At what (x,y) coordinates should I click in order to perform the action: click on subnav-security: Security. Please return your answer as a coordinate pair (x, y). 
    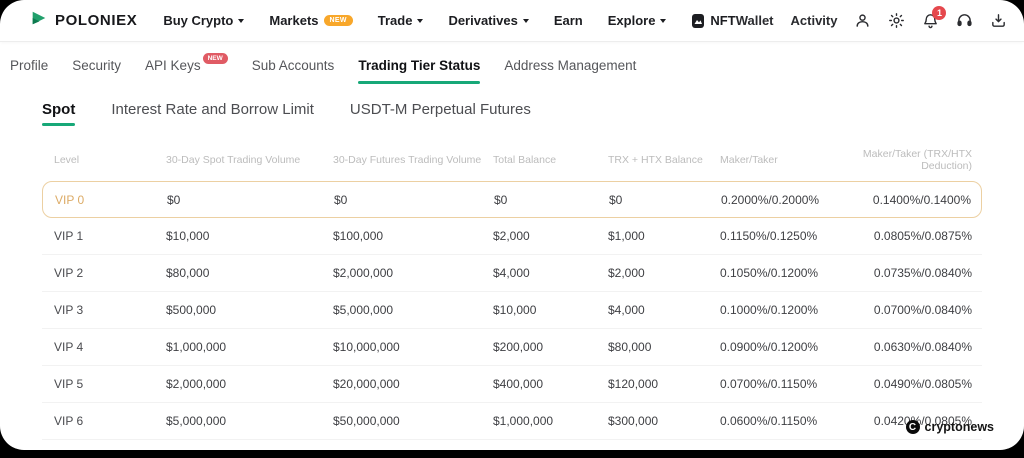
    Looking at the image, I should click on (96, 65).